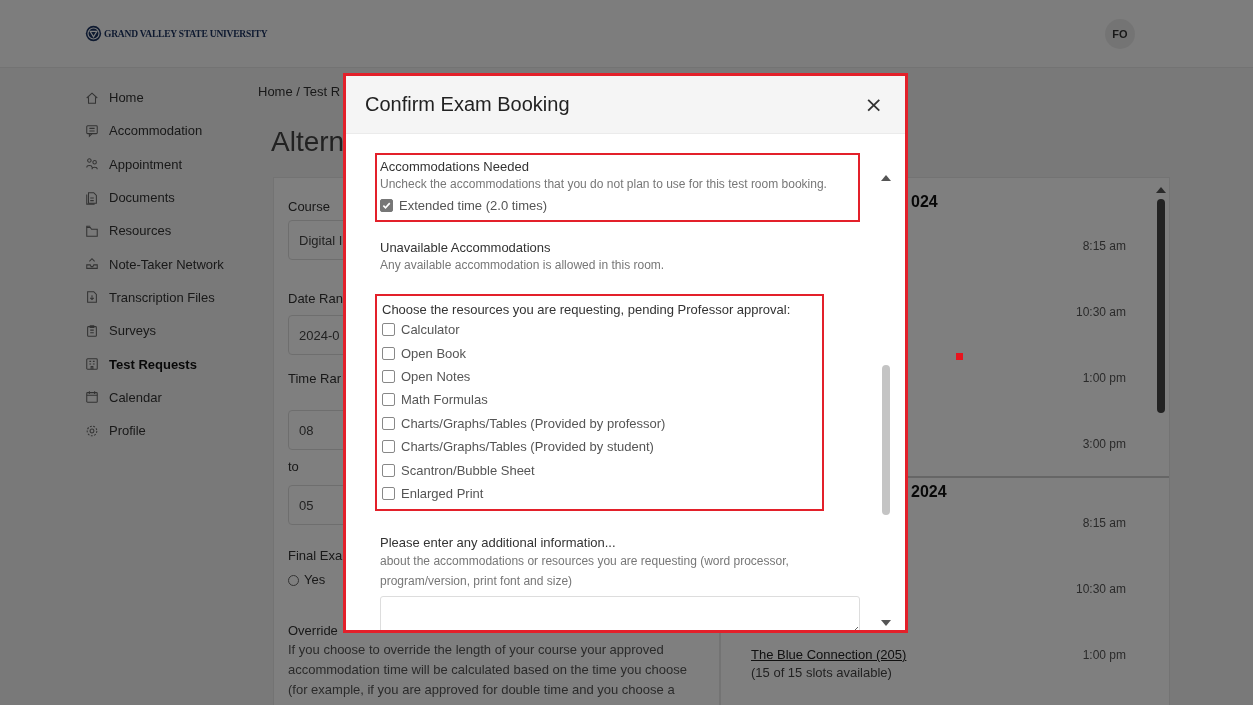  What do you see at coordinates (171, 197) in the screenshot?
I see `sidebar-item: Documents` at bounding box center [171, 197].